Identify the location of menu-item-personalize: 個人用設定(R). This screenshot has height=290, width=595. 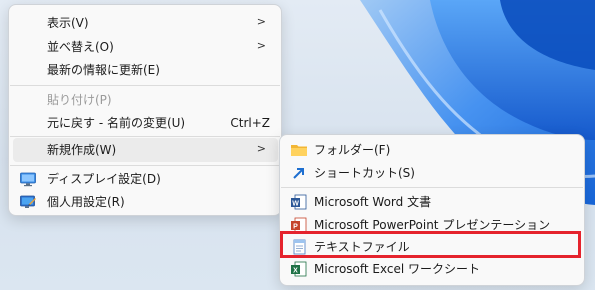
(145, 202).